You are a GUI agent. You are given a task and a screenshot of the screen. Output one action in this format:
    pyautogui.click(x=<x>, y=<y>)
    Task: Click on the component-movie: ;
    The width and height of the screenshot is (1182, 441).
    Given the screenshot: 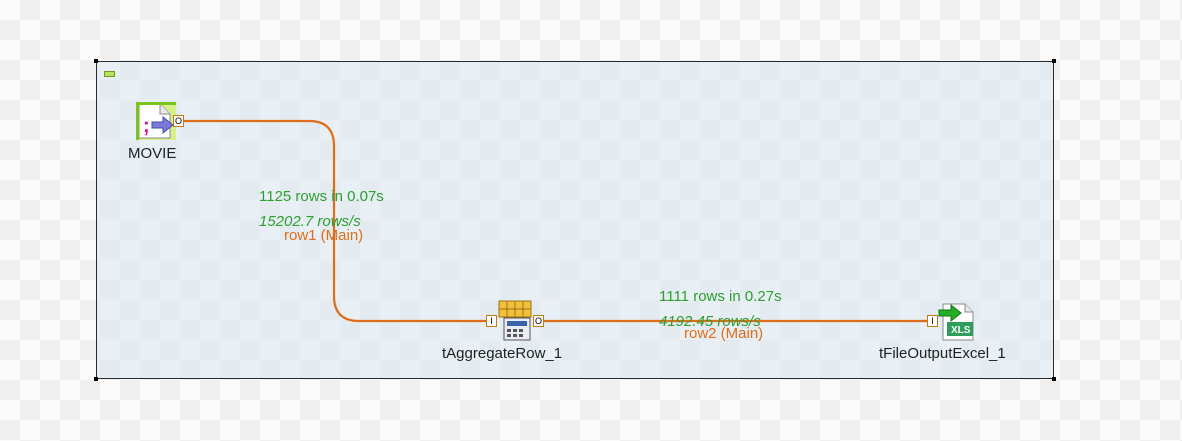 What is the action you would take?
    pyautogui.click(x=156, y=121)
    